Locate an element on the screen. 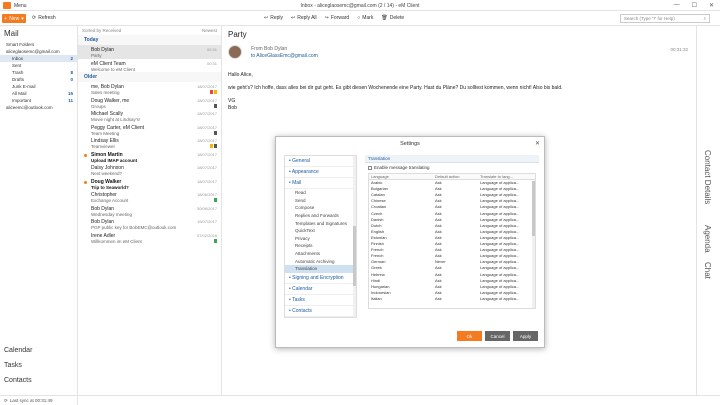  account-gmail: aliceglaosemc@gmail.com is located at coordinates (38, 51).